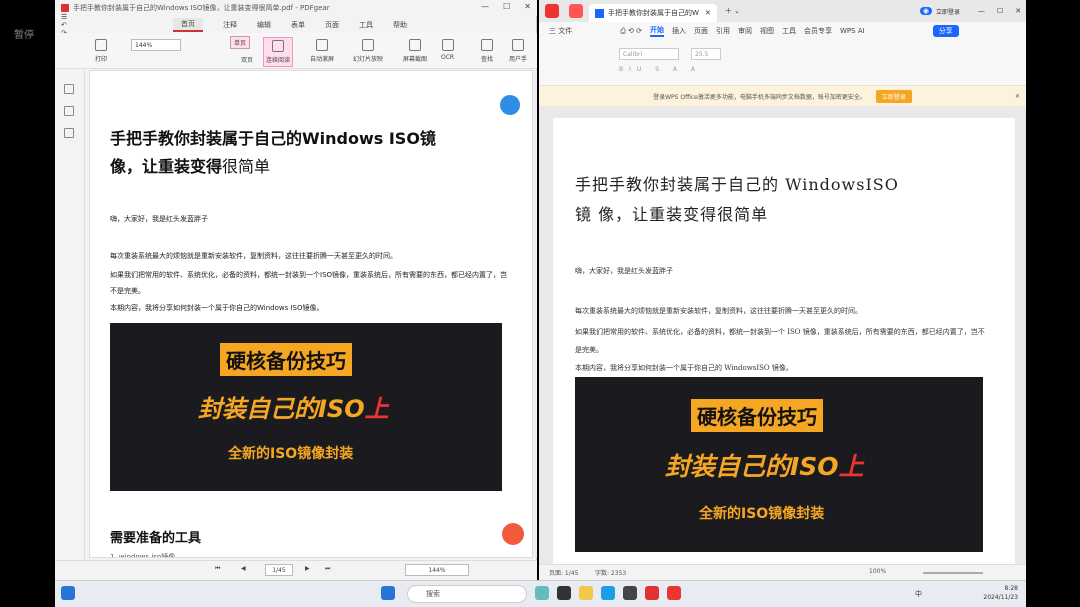 This screenshot has width=1080, height=607. I want to click on quick-tools: ⎙ ⟲ ⟳, so click(631, 31).